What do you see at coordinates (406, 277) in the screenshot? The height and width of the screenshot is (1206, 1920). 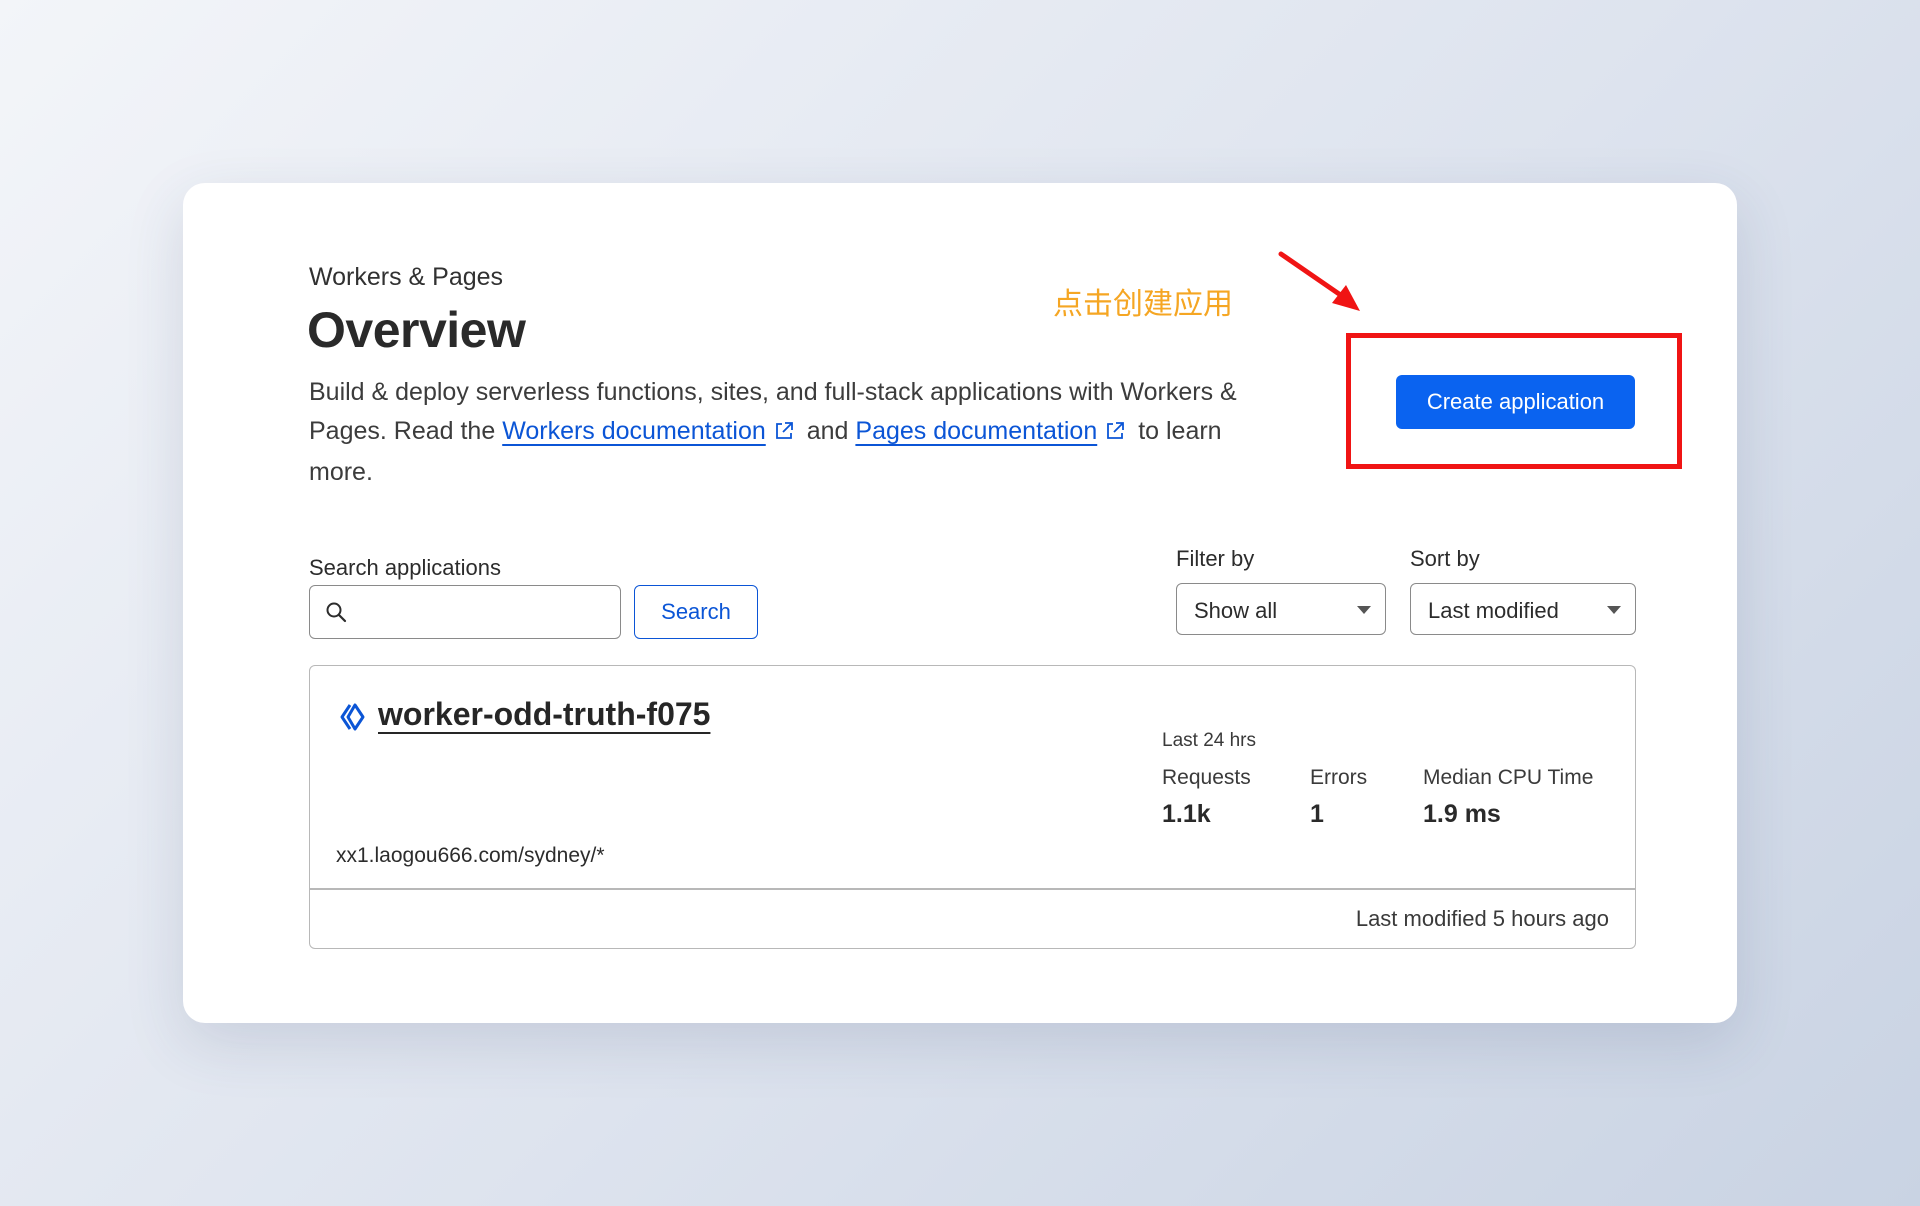 I see `breadcrumb: Workers & Pages` at bounding box center [406, 277].